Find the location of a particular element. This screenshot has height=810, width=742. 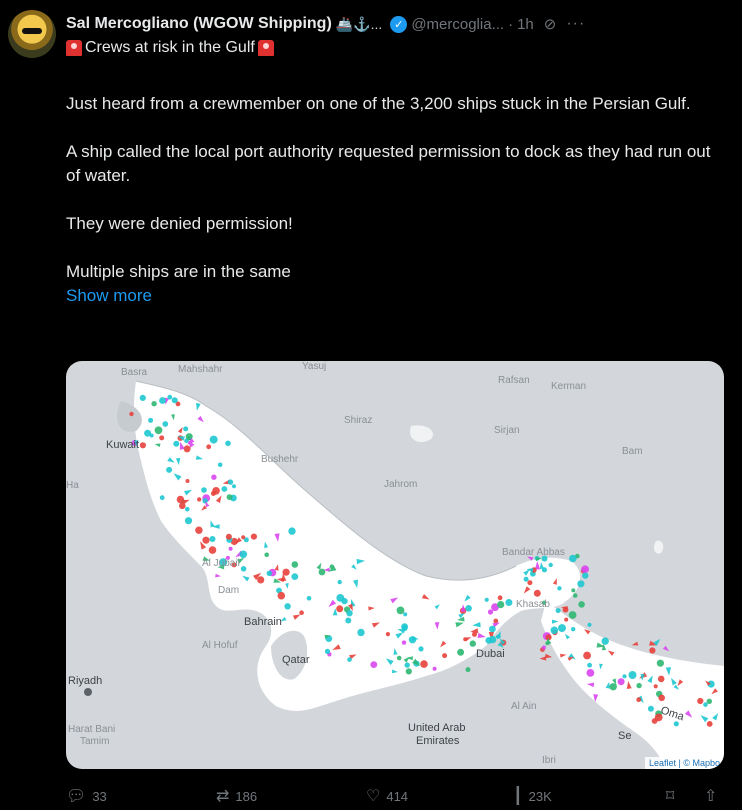

reply-button: 💬︎ 33 is located at coordinates (86, 796).